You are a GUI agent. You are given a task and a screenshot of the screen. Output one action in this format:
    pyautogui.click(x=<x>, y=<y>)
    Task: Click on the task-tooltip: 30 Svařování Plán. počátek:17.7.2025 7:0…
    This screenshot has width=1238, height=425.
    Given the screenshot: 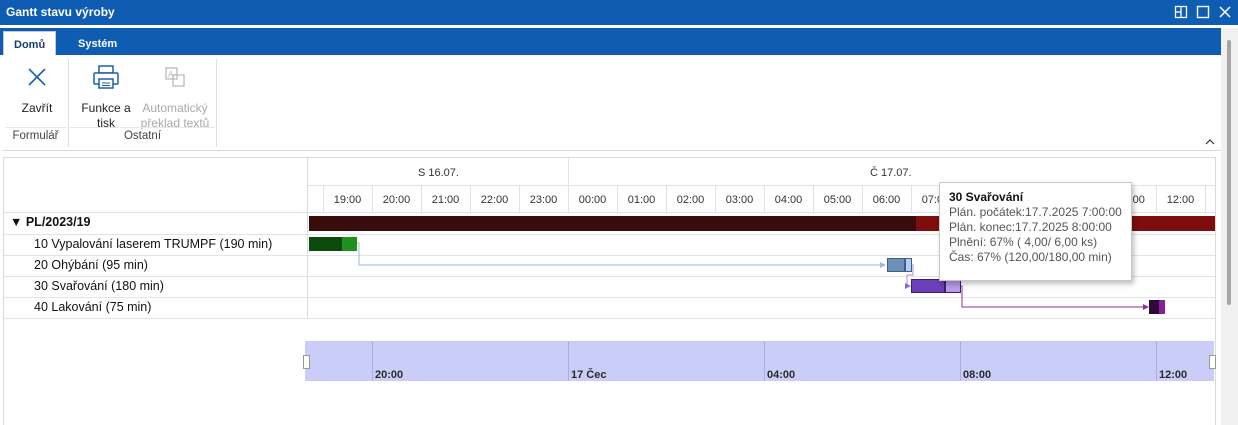 What is the action you would take?
    pyautogui.click(x=1035, y=231)
    